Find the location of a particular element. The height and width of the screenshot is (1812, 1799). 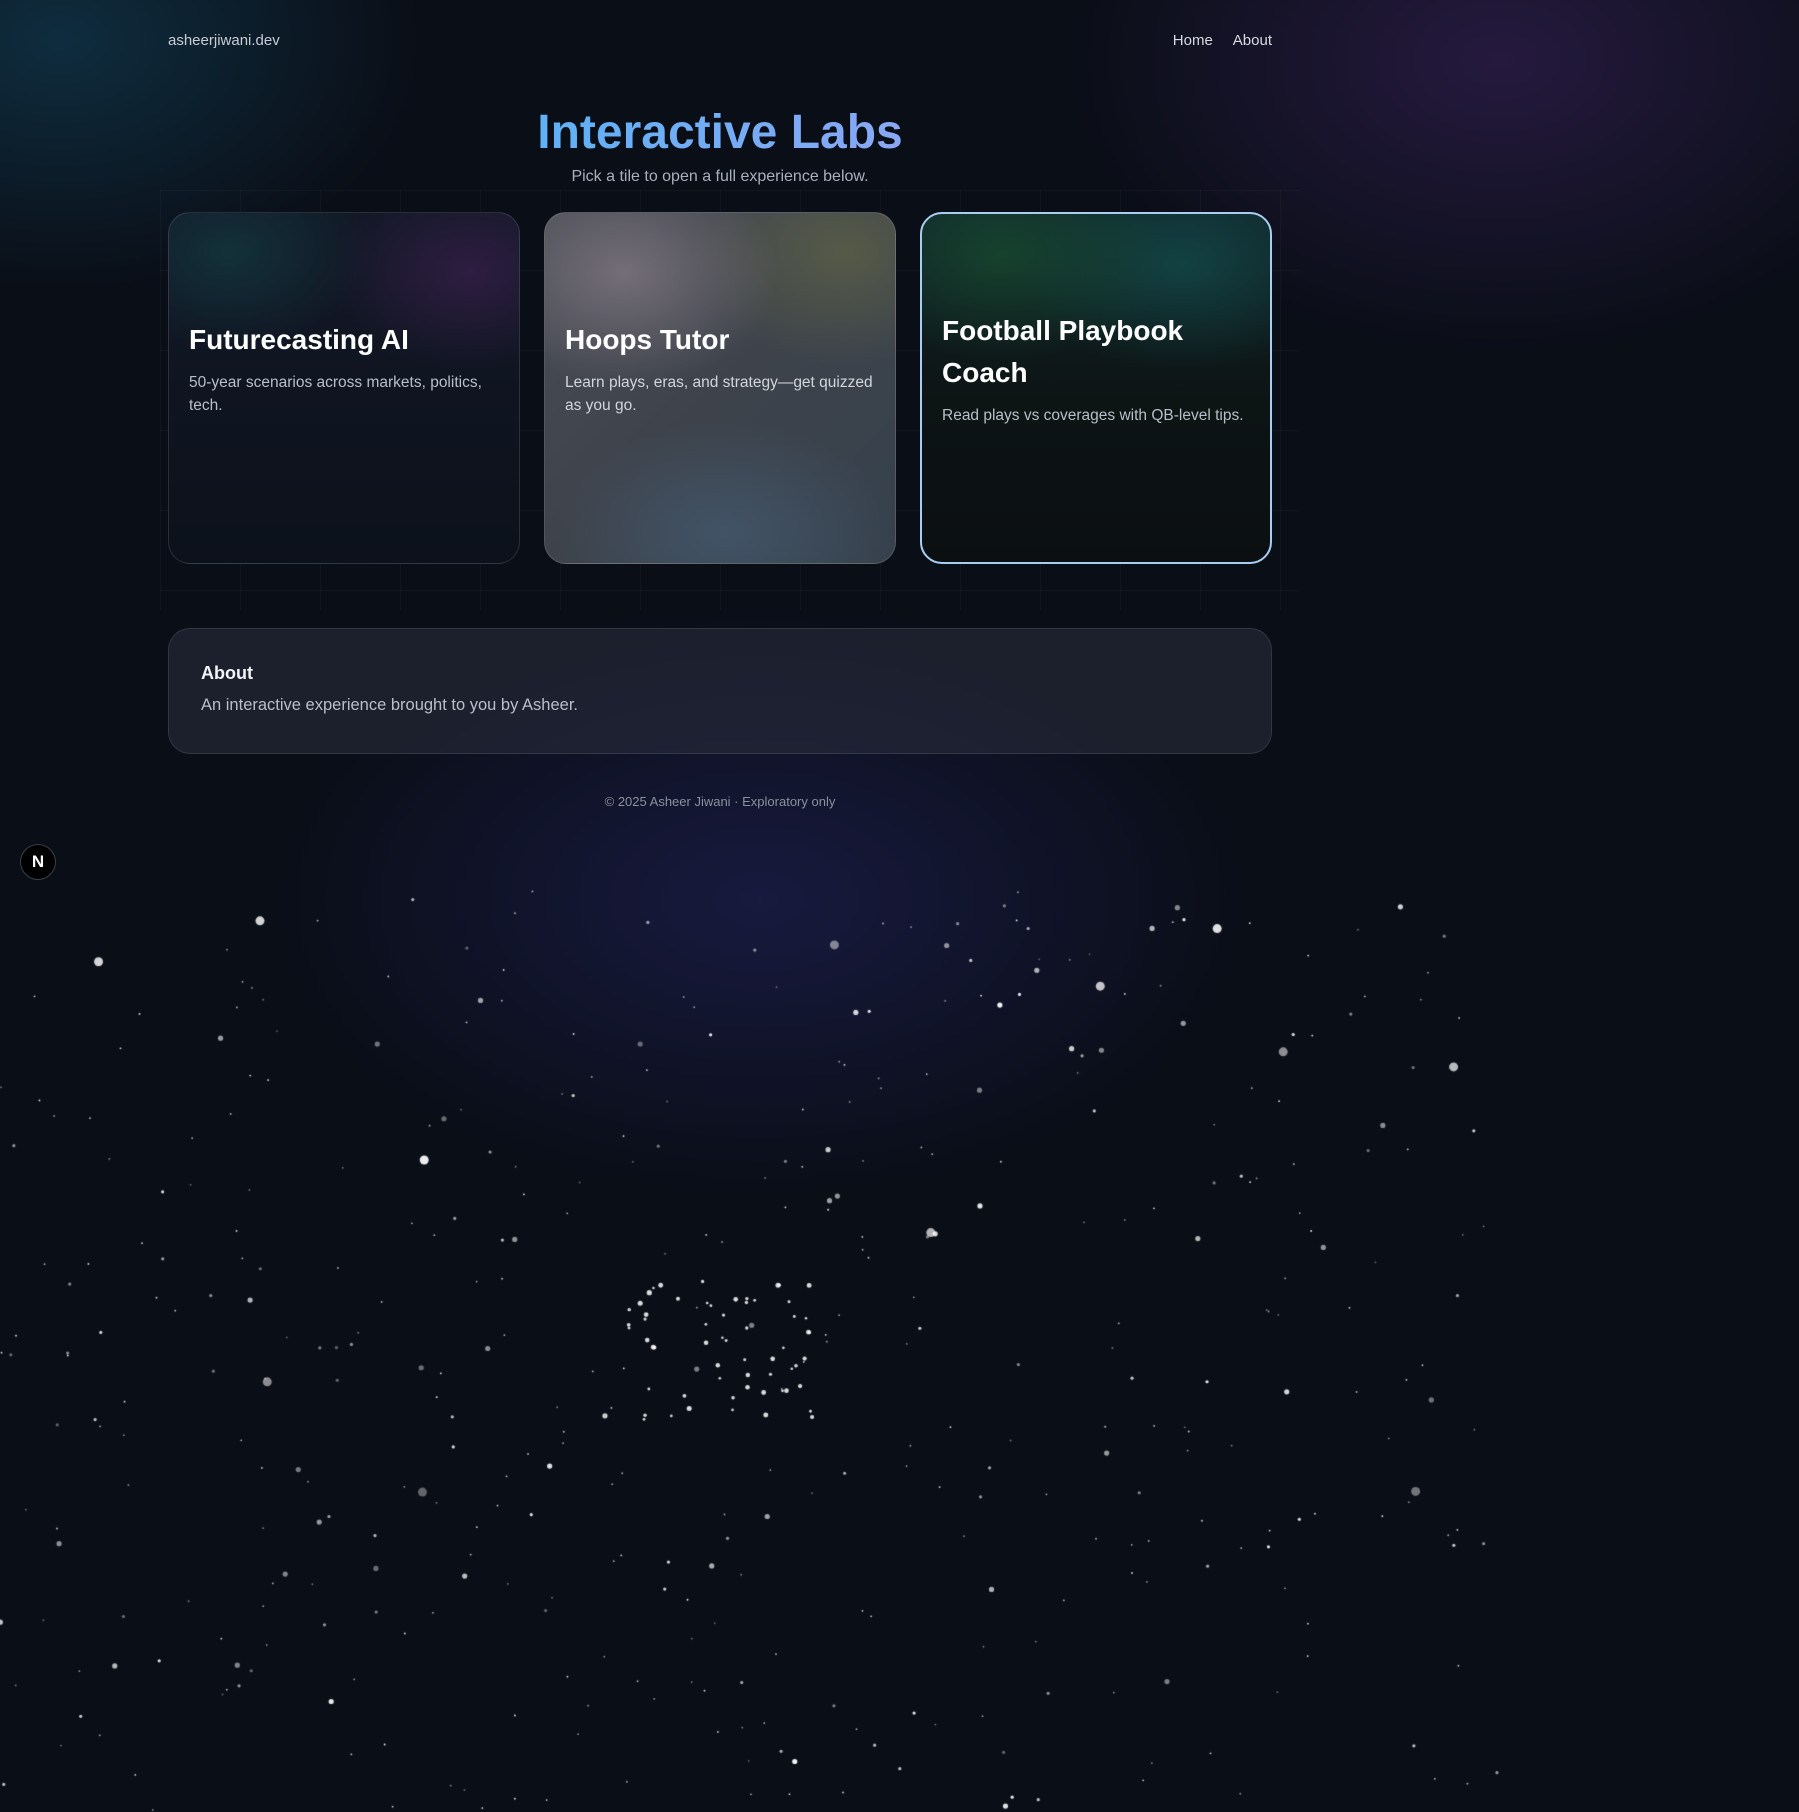

tile-title: Football Playbook Coach is located at coordinates (1063, 351).